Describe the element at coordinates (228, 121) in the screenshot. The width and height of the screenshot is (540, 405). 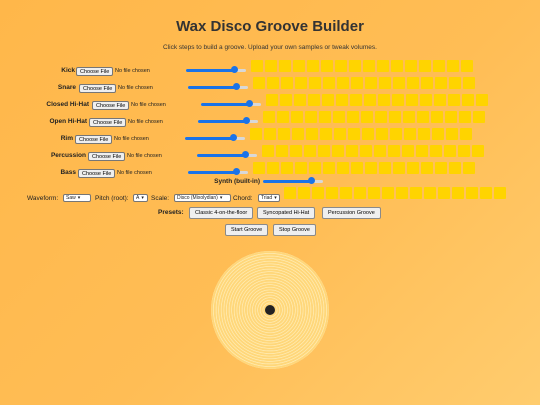
I see `open-hihat-volume-slider` at that location.